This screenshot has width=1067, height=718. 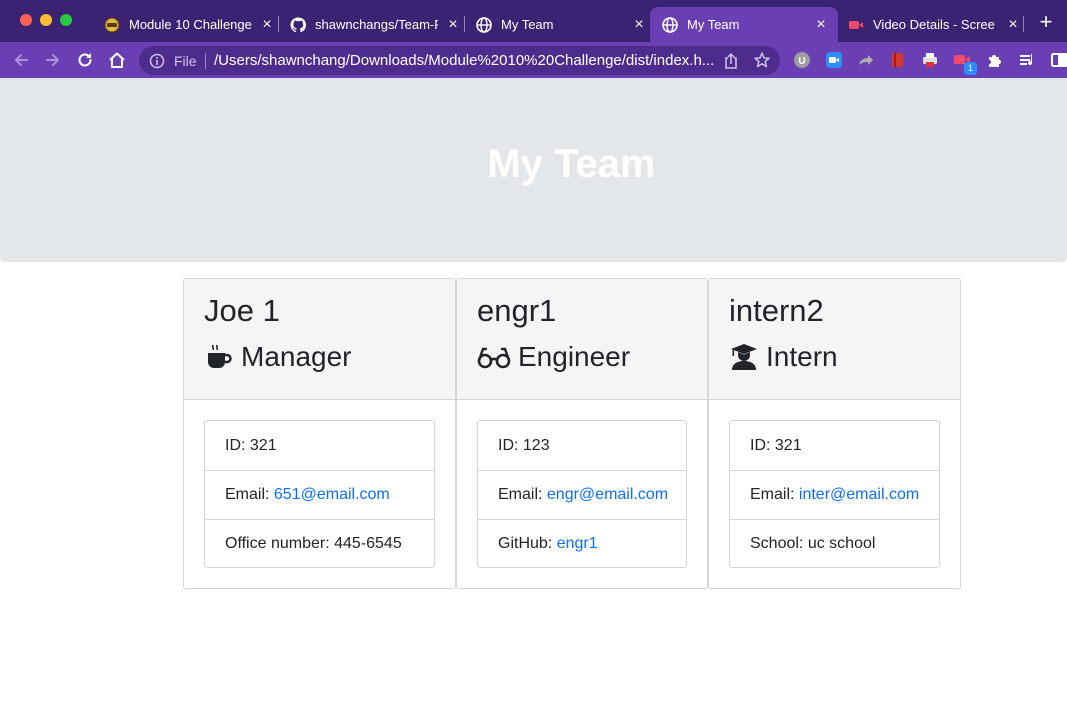 What do you see at coordinates (298, 24) in the screenshot?
I see `github-icon` at bounding box center [298, 24].